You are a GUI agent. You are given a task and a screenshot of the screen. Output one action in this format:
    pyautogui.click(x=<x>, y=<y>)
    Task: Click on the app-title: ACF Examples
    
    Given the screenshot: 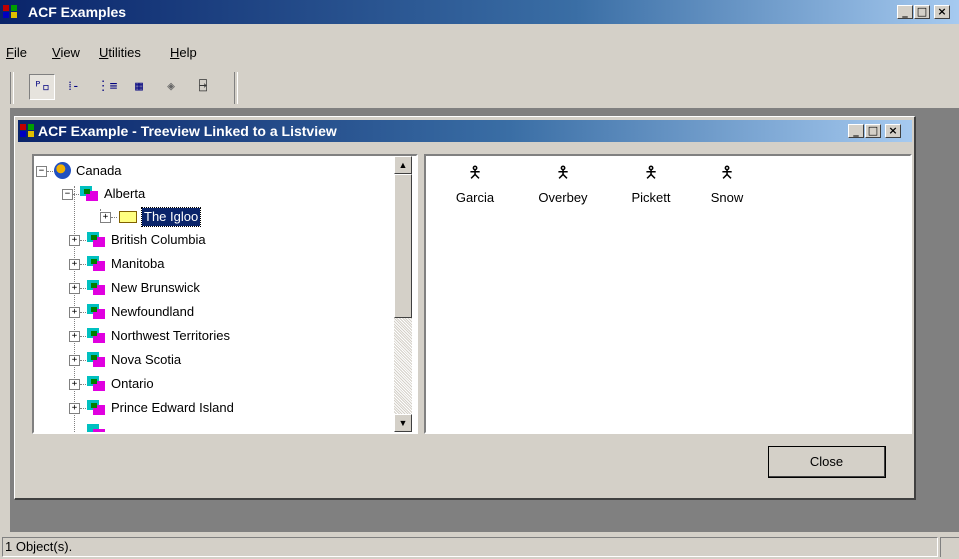 What is the action you would take?
    pyautogui.click(x=77, y=12)
    